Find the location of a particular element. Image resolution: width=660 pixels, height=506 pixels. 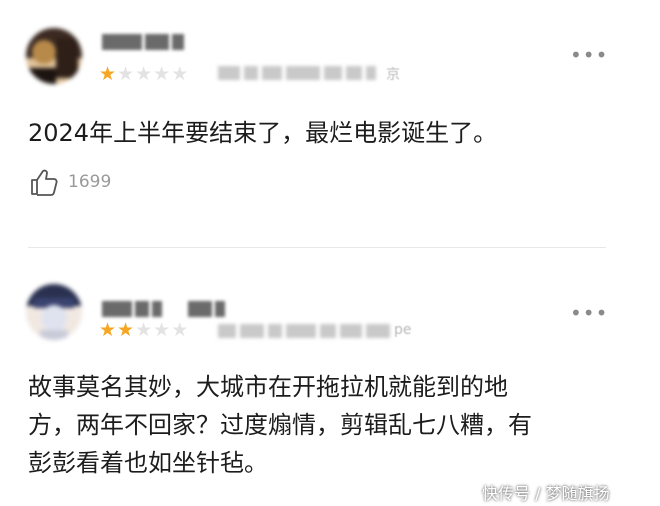

comment-meta-location: 京 is located at coordinates (393, 75).